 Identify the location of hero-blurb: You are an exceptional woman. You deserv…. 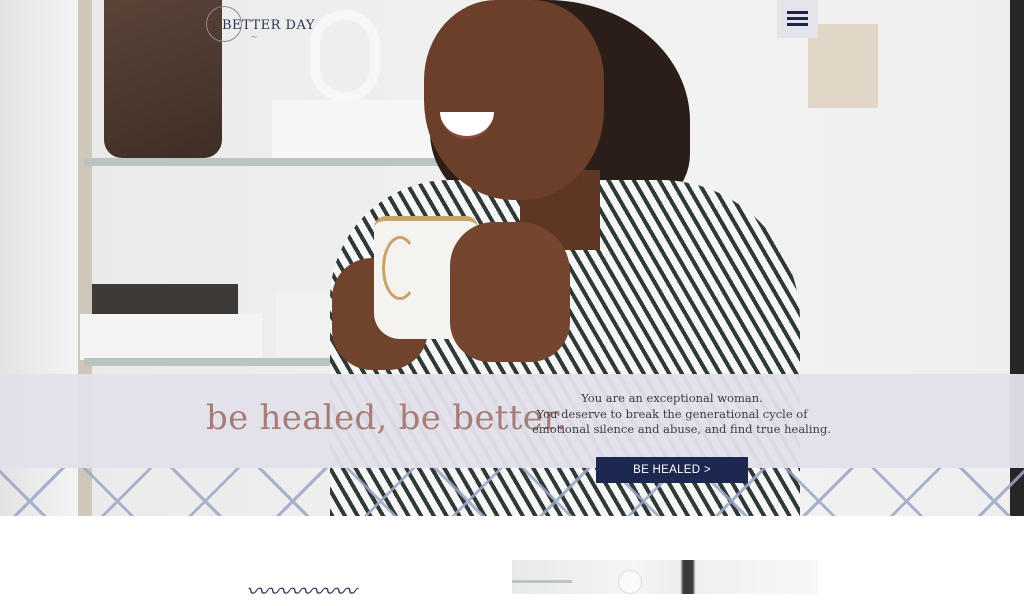
(681, 414).